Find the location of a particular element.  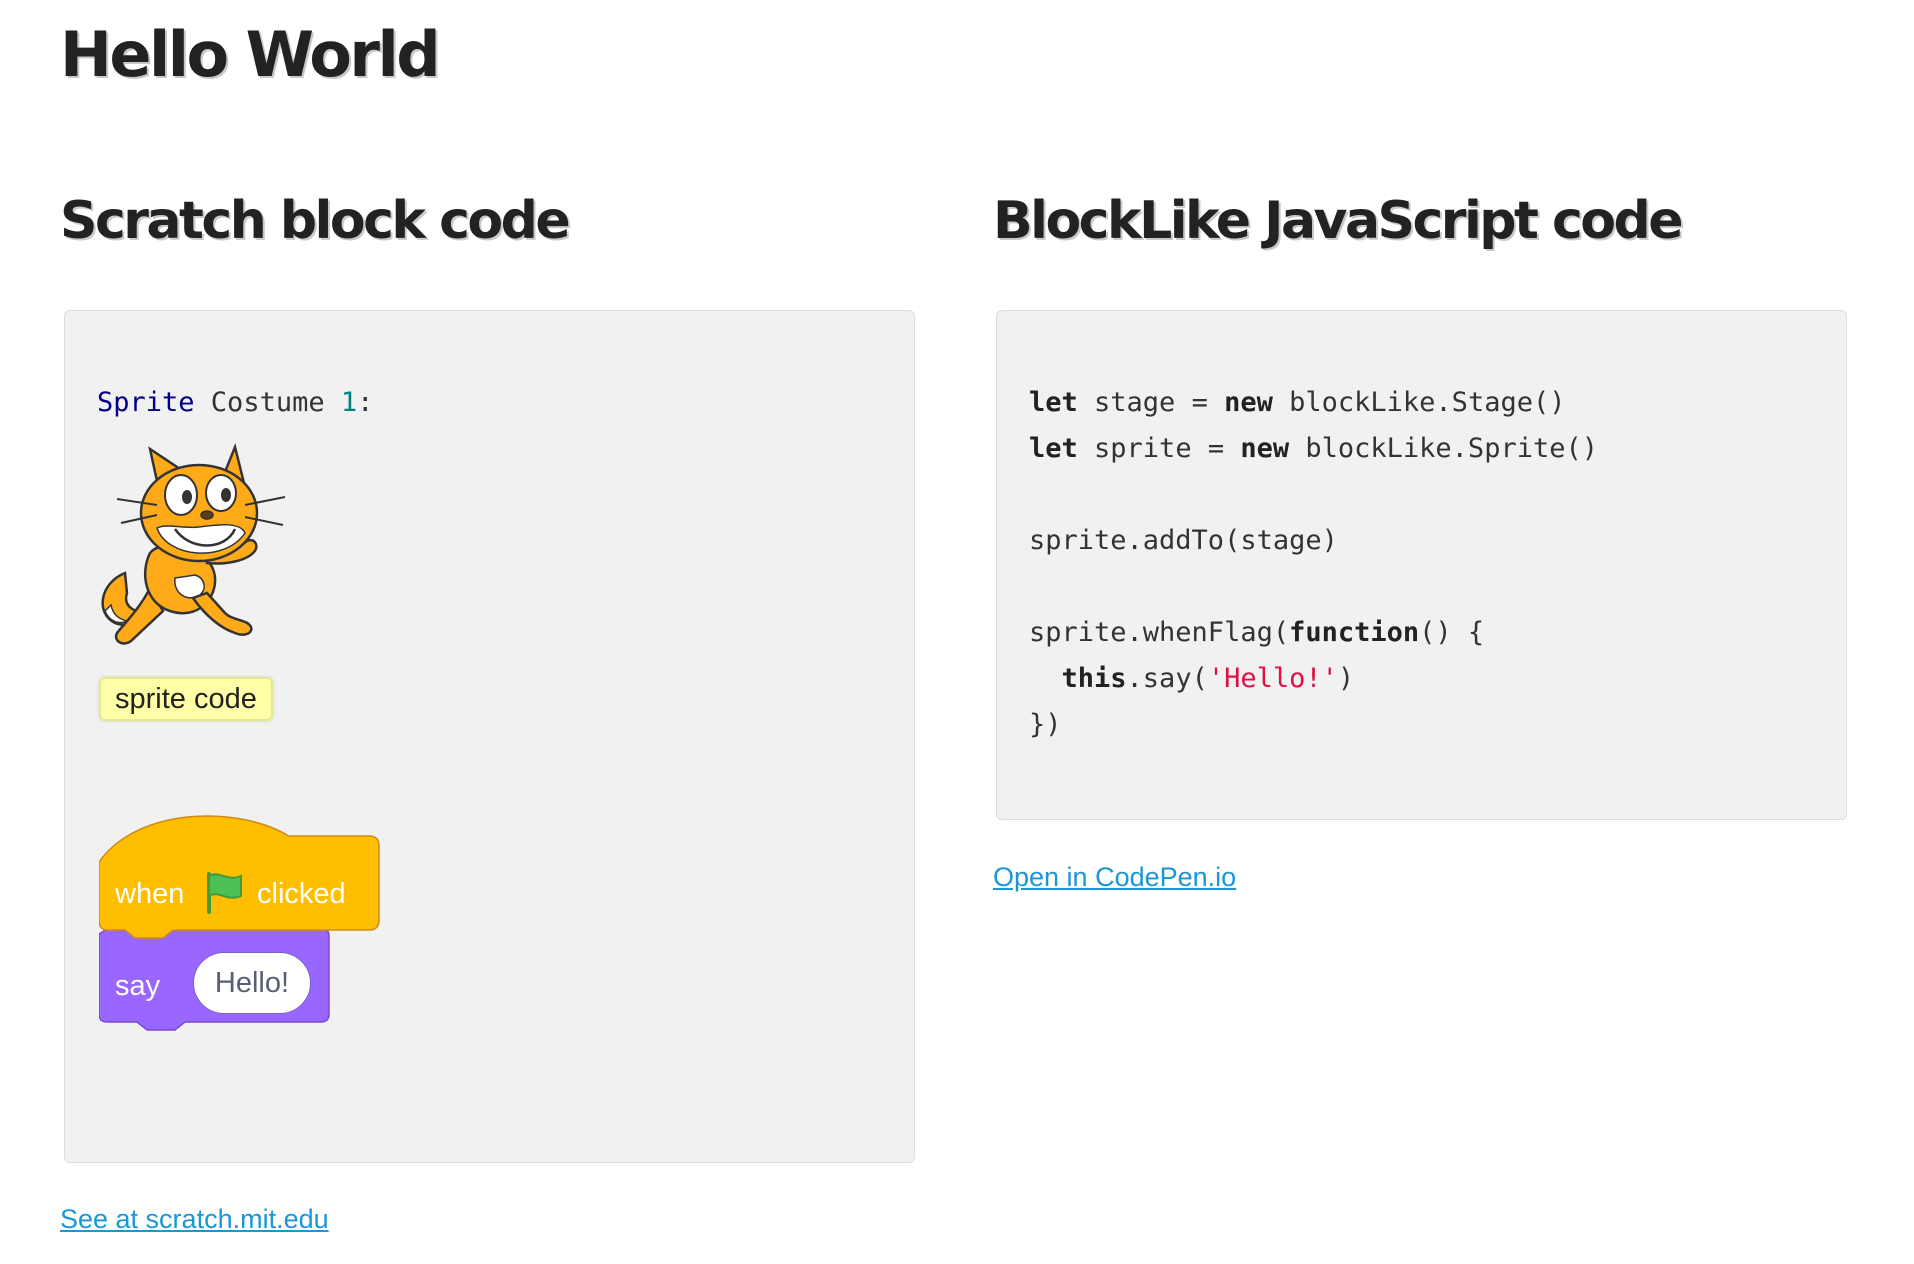

green-flag-icon is located at coordinates (224, 893).